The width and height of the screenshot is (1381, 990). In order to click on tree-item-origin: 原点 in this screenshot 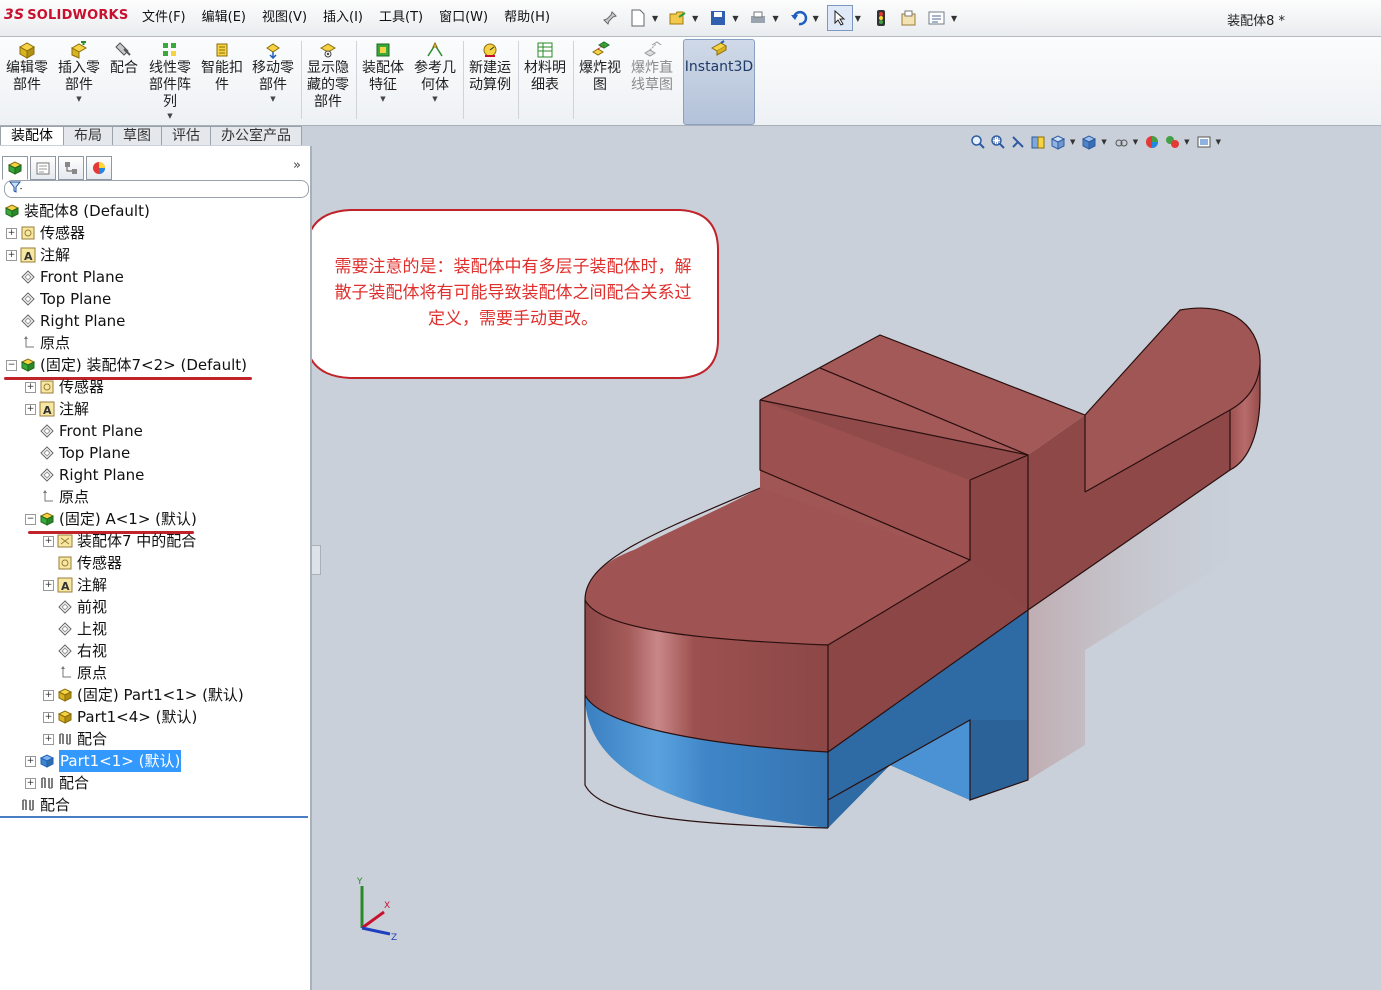, I will do `click(38, 343)`.